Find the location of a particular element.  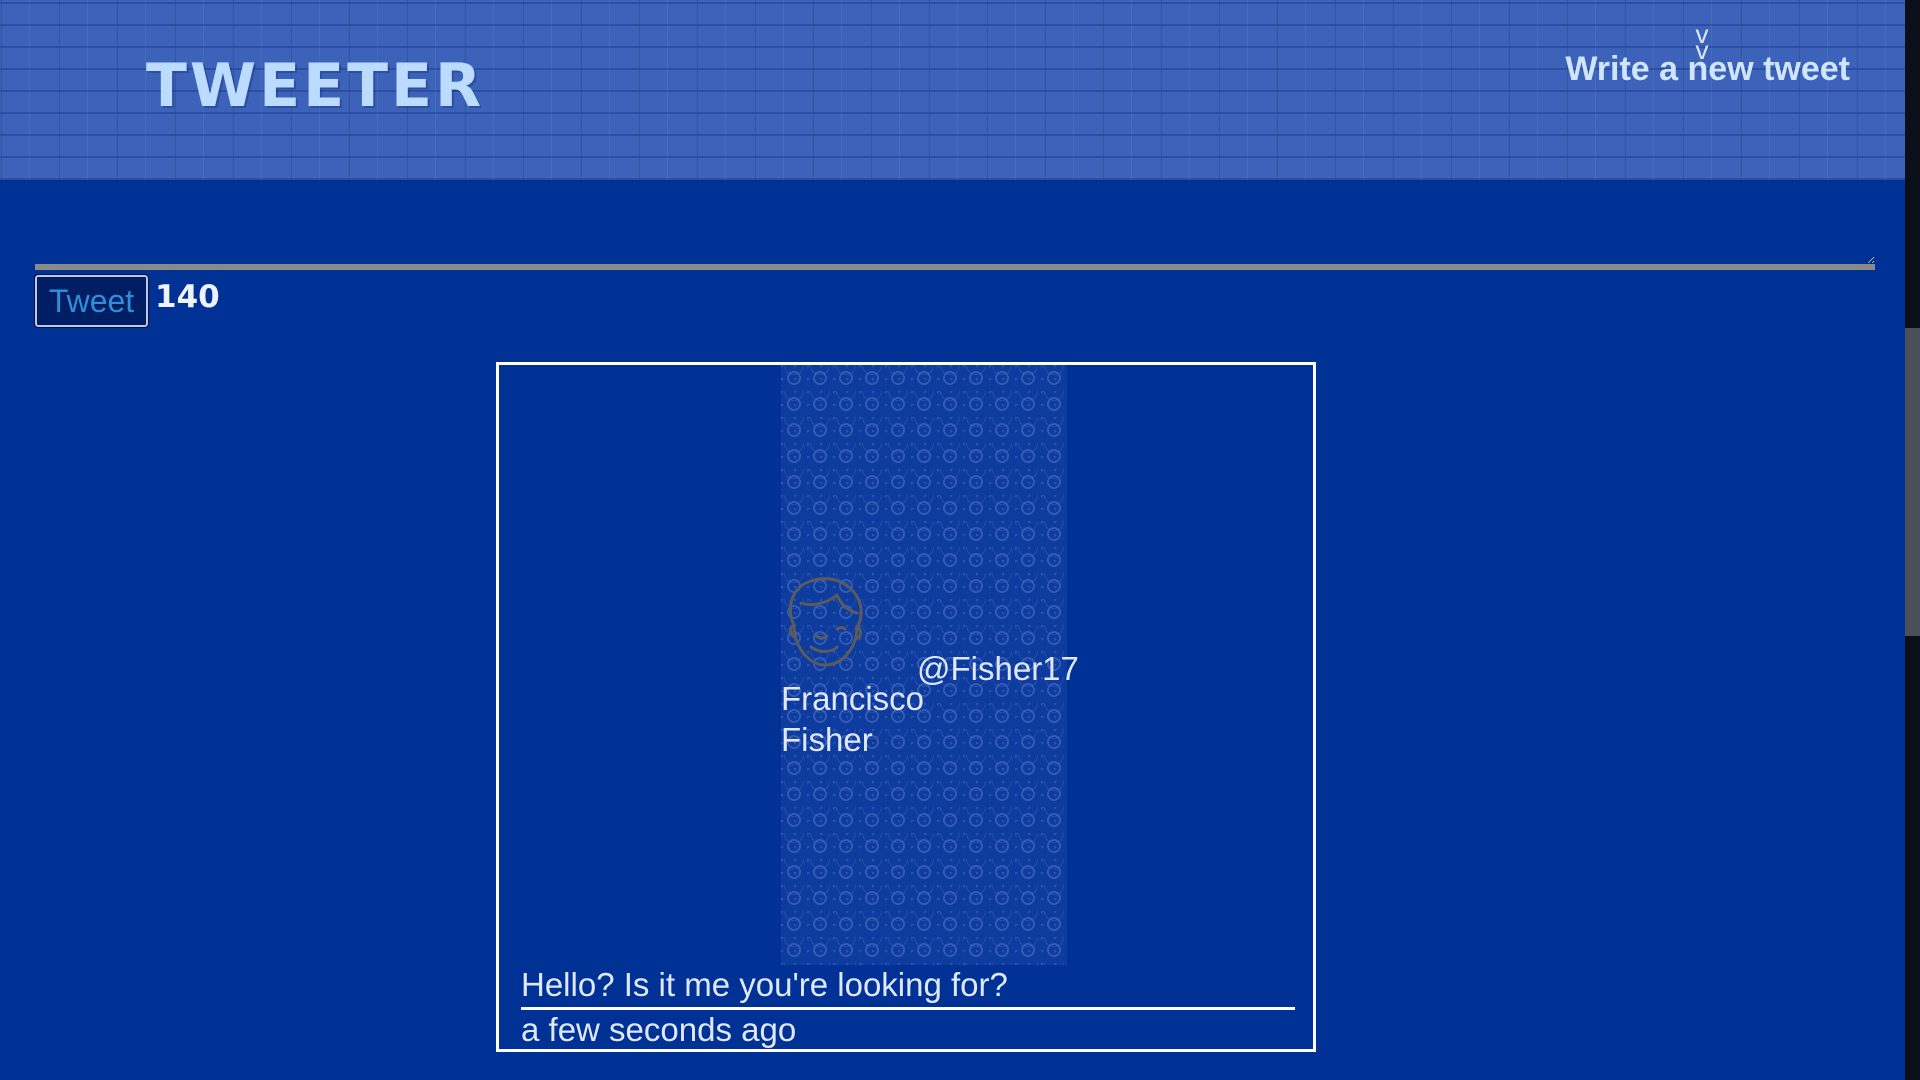

chevron-down-icon: v is located at coordinates (1702, 50).